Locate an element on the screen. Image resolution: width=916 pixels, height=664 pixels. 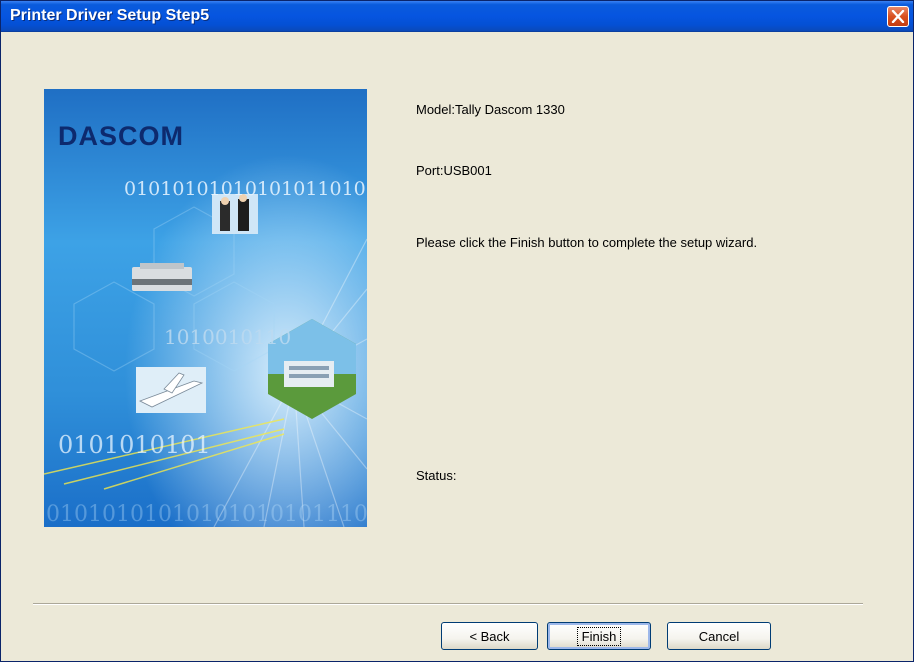
window-title: Printer Driver Setup Step5 is located at coordinates (110, 15).